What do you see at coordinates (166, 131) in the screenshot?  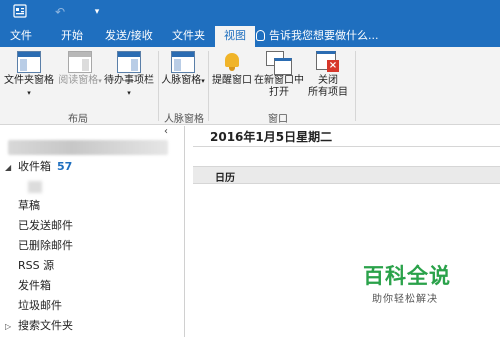 I see `collapse-pane-icon: ‹` at bounding box center [166, 131].